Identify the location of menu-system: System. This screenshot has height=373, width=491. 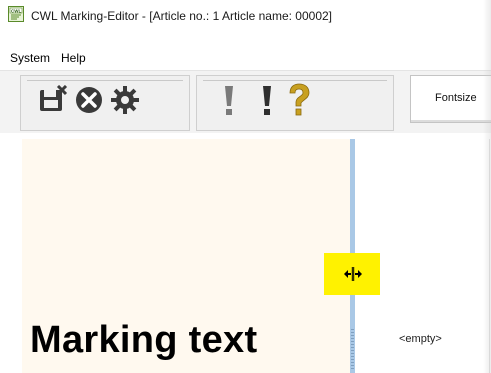
(30, 58).